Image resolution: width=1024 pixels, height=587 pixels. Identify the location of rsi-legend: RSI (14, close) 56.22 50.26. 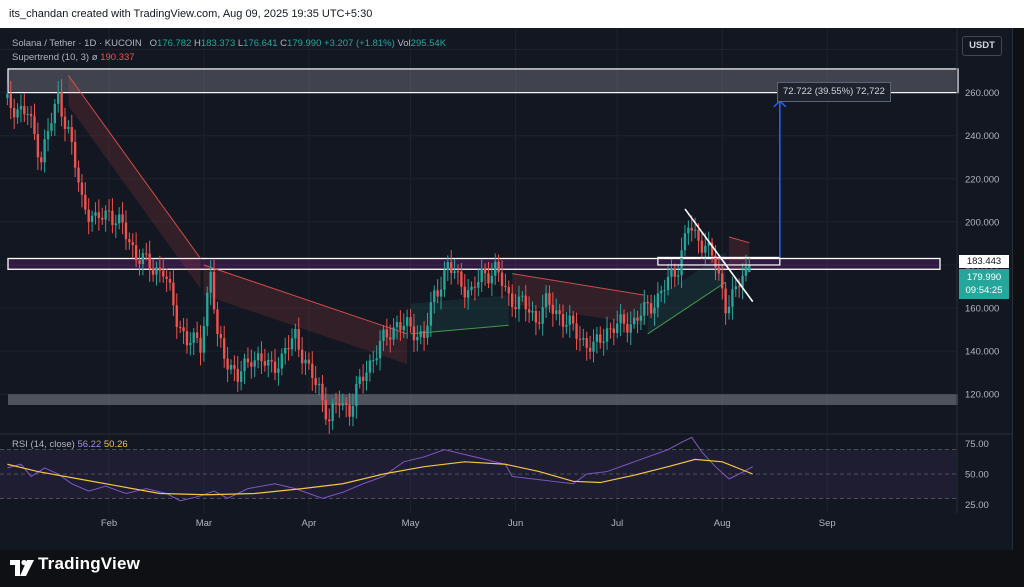
(70, 444).